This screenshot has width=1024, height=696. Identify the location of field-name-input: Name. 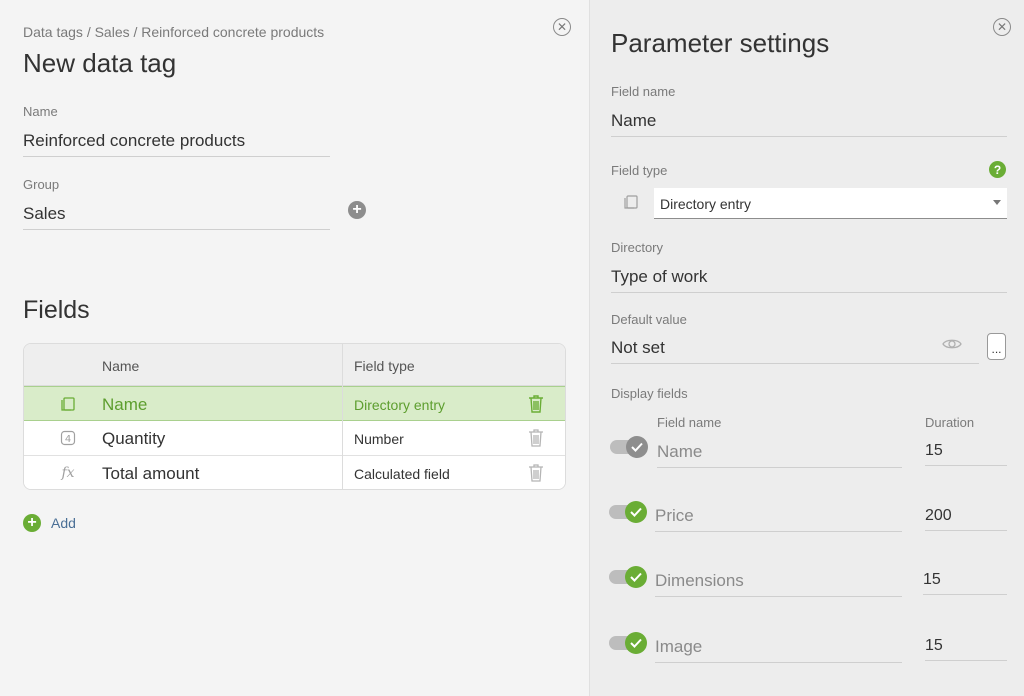
(809, 124).